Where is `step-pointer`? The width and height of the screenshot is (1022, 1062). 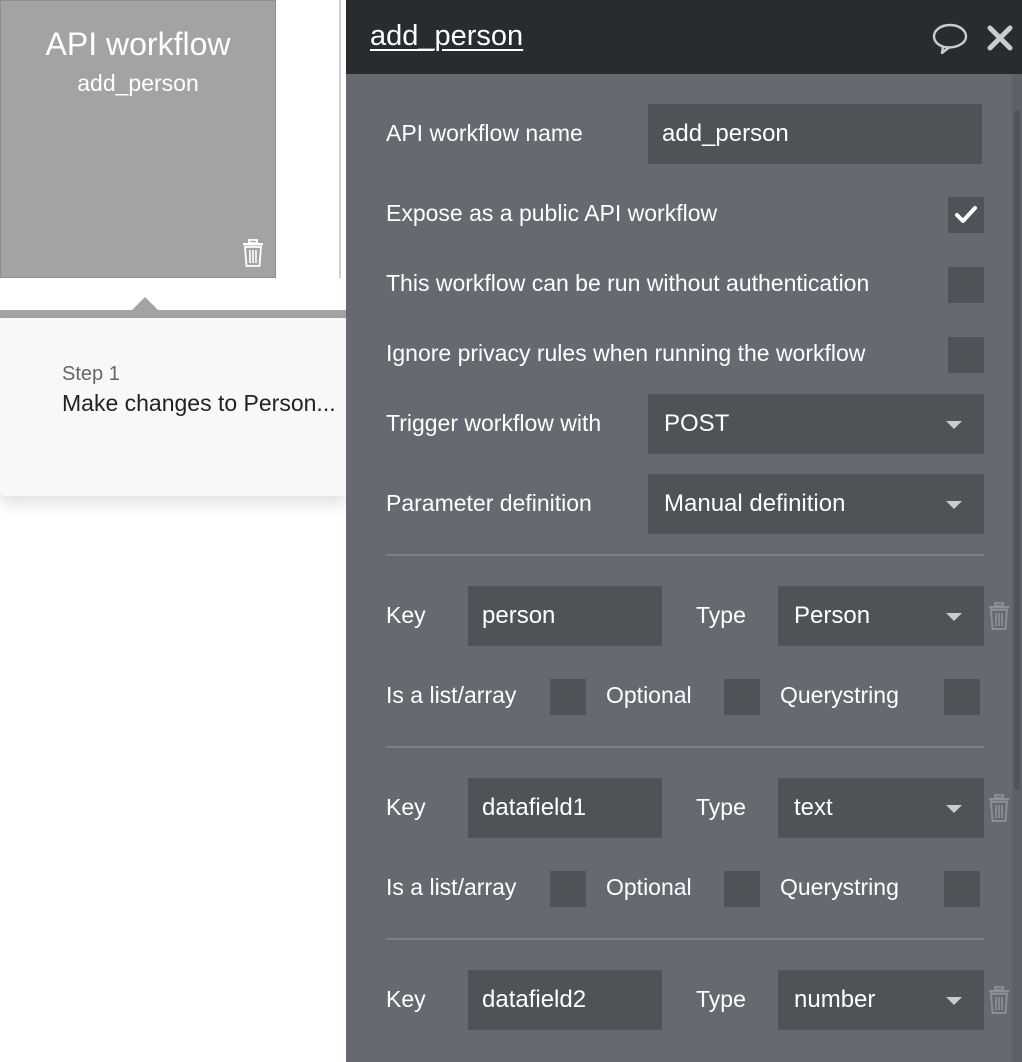
step-pointer is located at coordinates (145, 304).